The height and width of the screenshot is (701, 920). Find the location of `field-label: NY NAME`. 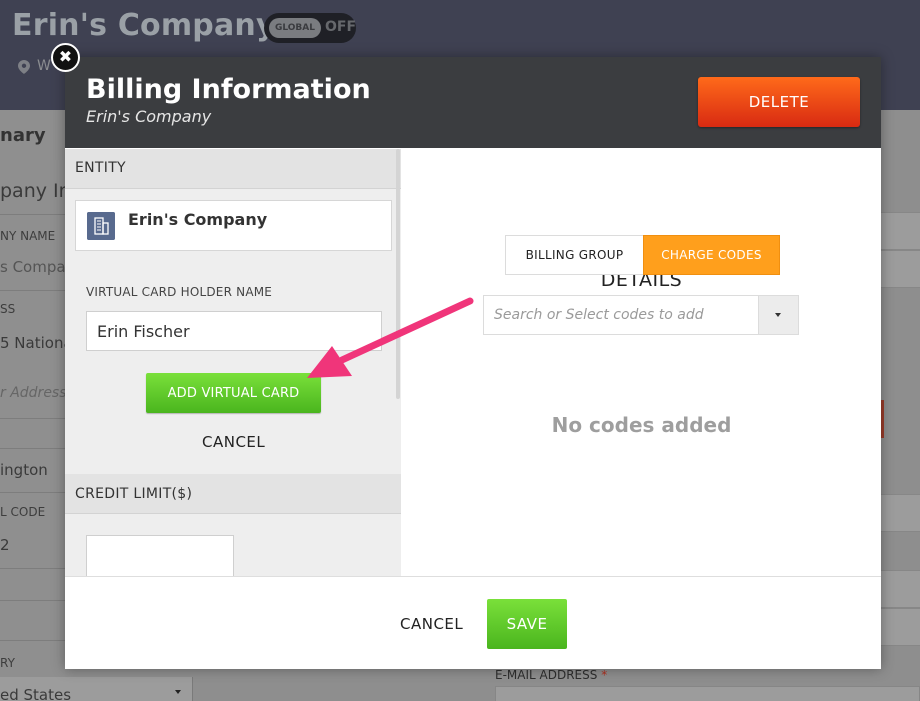

field-label: NY NAME is located at coordinates (28, 236).